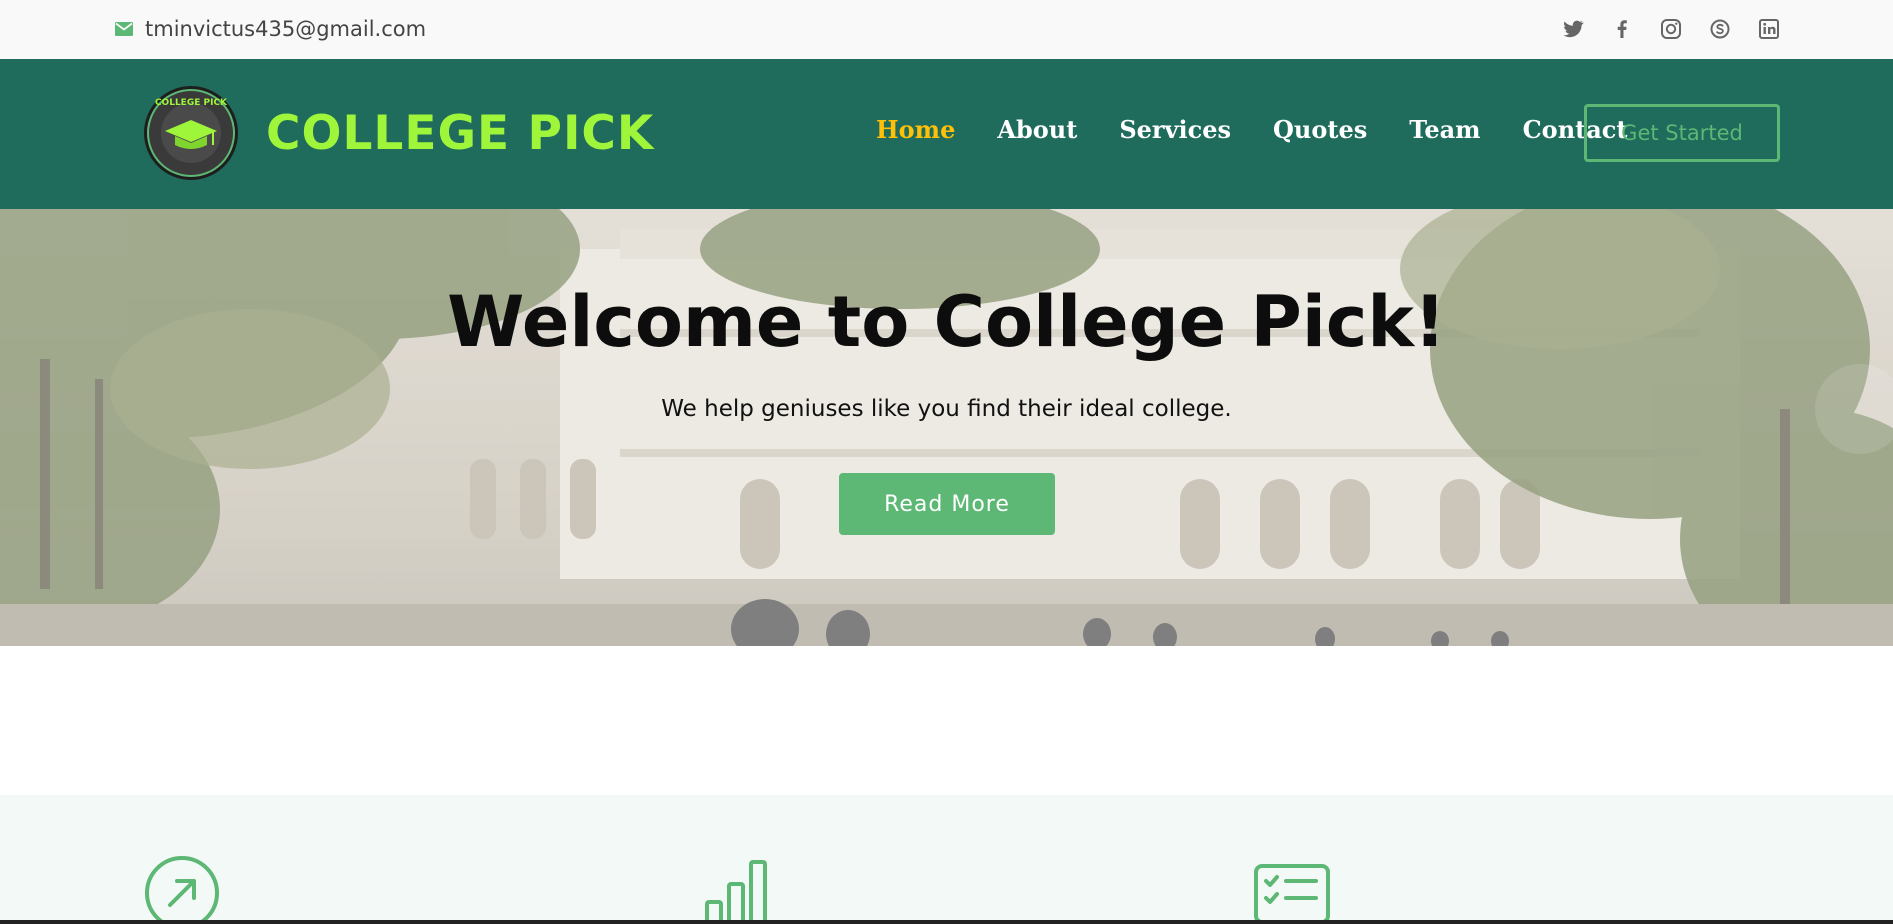  Describe the element at coordinates (1444, 129) in the screenshot. I see `nav-team: Team` at that location.